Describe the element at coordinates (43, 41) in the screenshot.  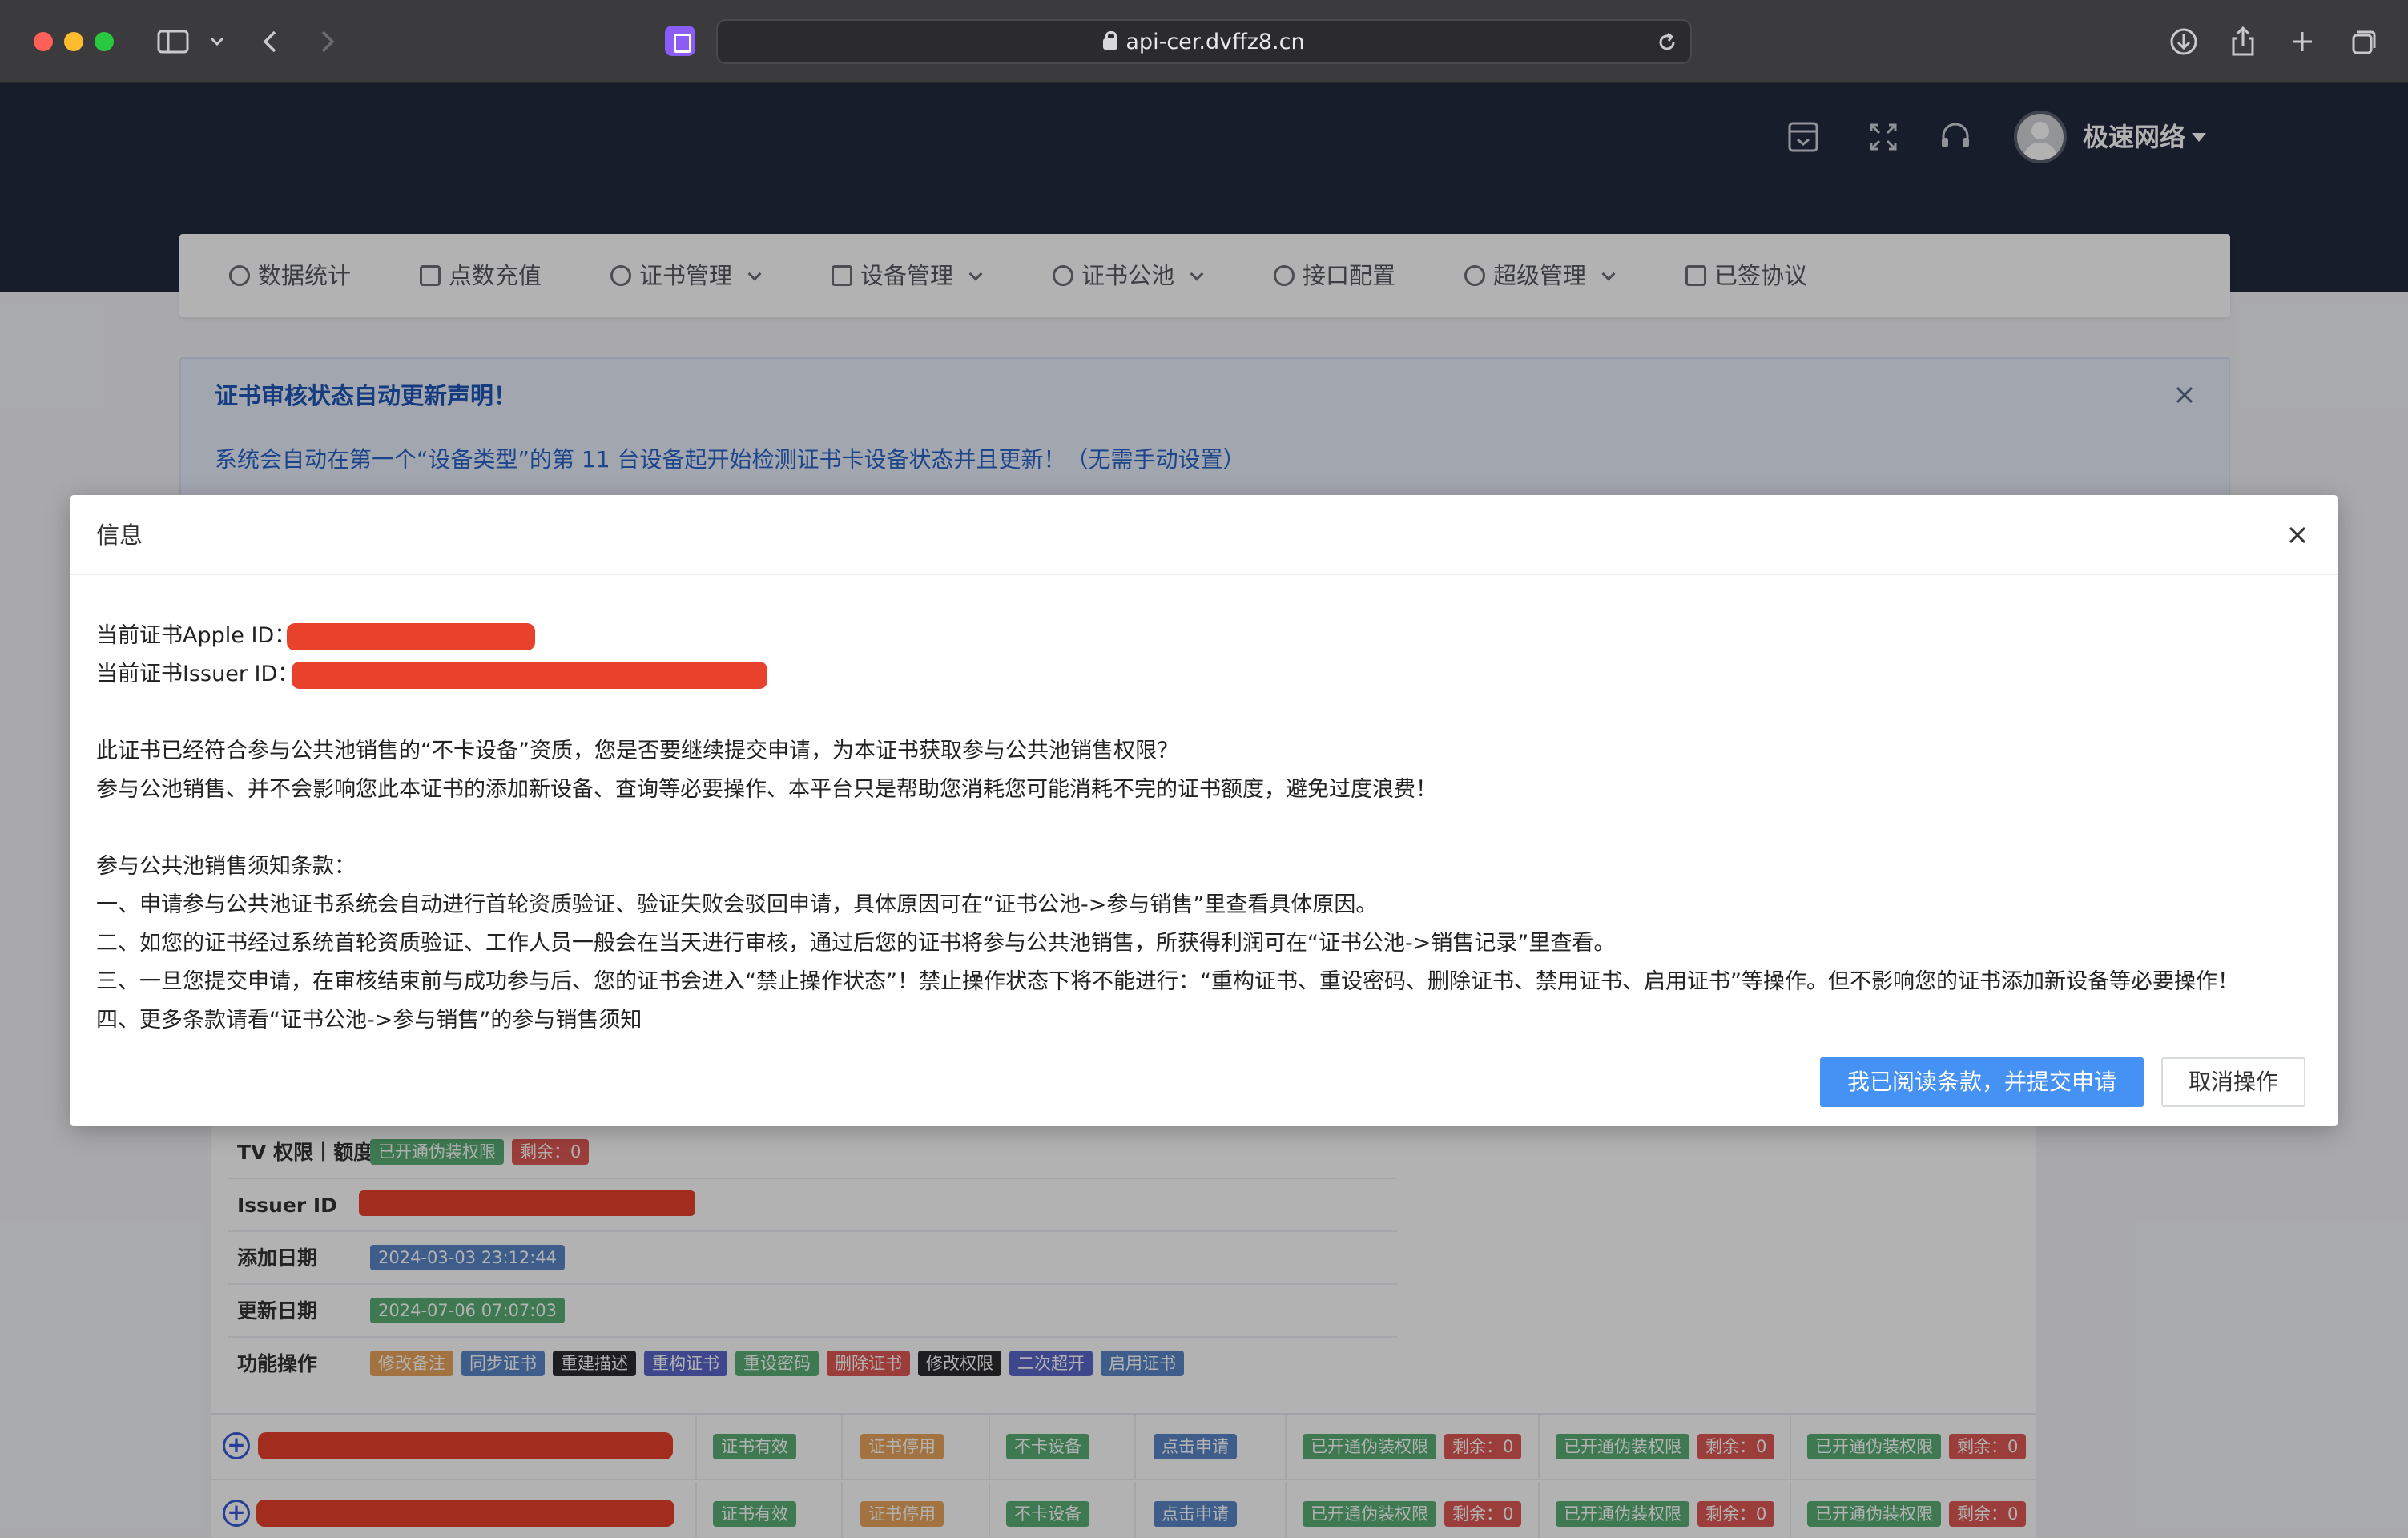
I see `close-window-button` at that location.